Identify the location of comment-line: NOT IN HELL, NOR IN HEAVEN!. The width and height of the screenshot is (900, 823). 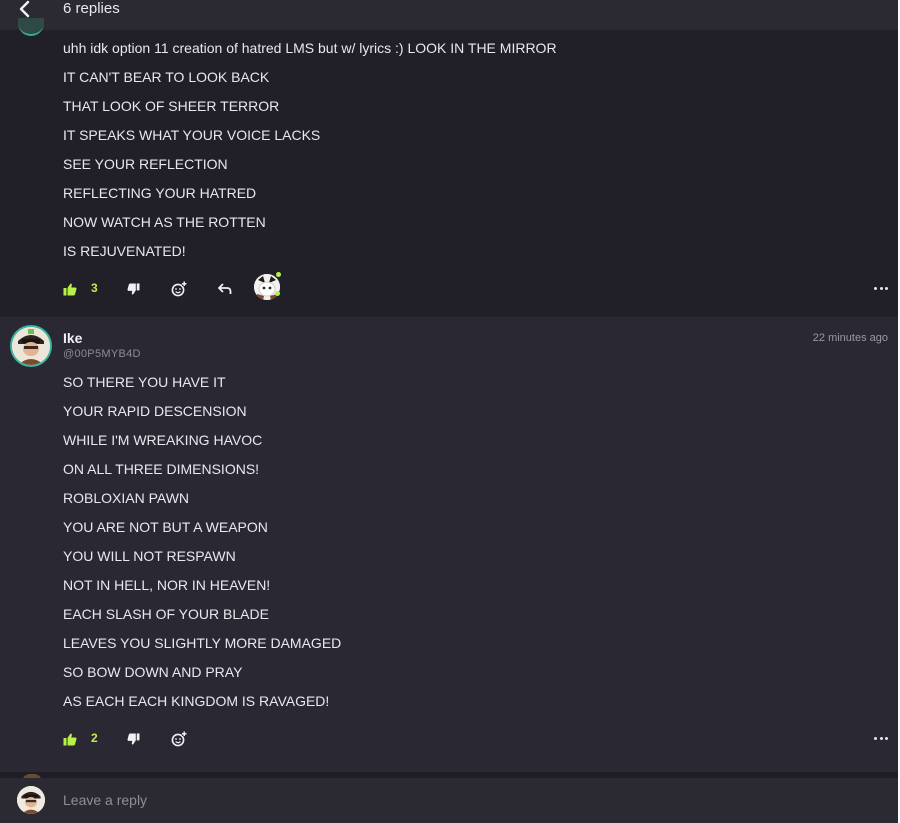
(167, 585).